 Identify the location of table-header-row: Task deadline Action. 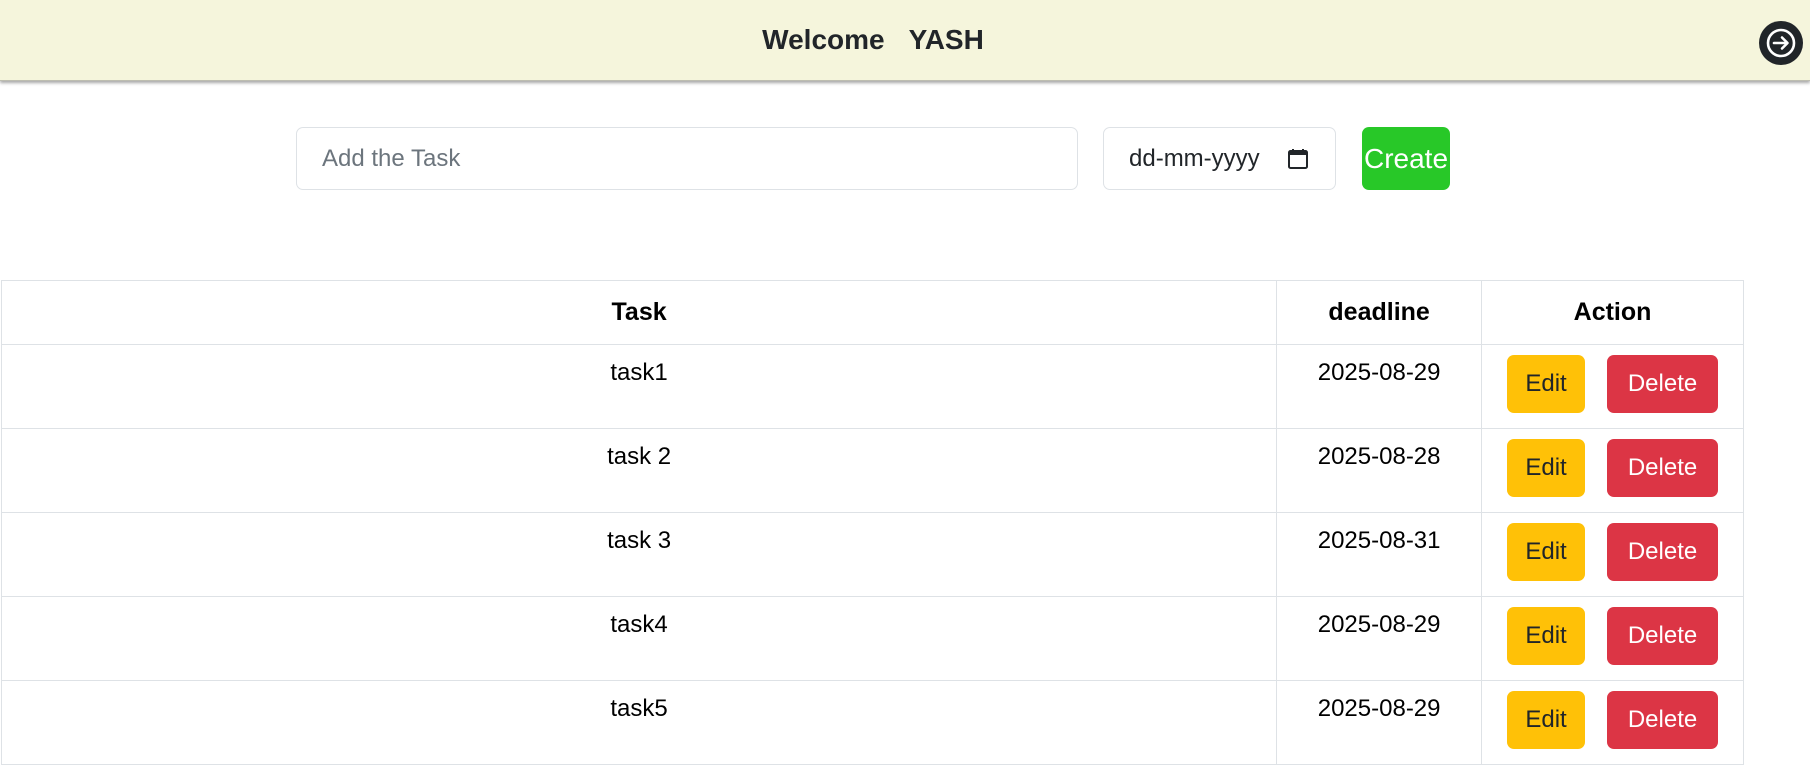
(872, 312).